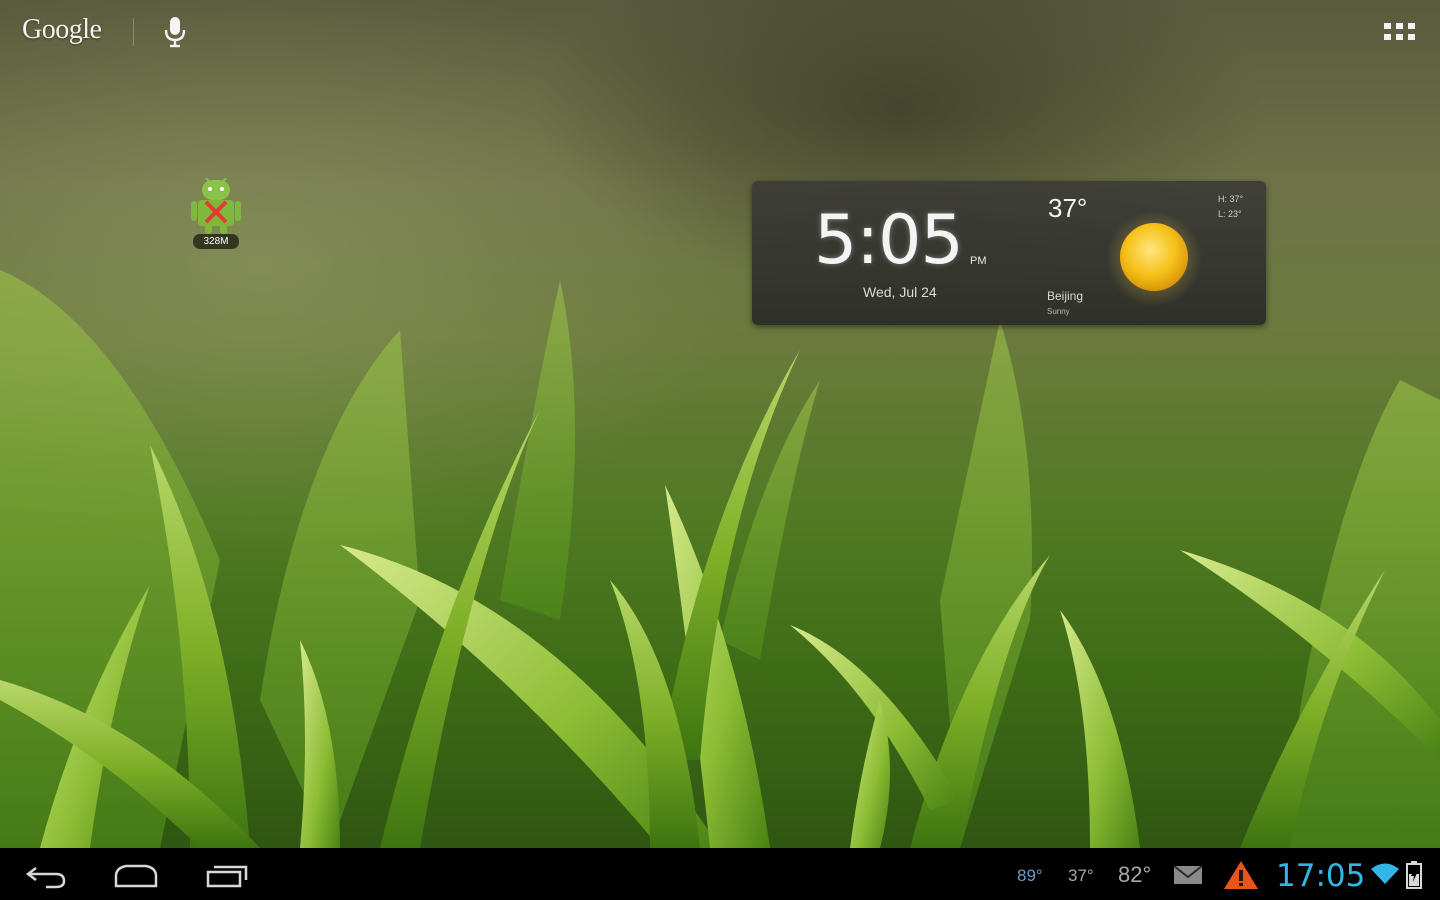  Describe the element at coordinates (226, 875) in the screenshot. I see `recent-apps-icon` at that location.